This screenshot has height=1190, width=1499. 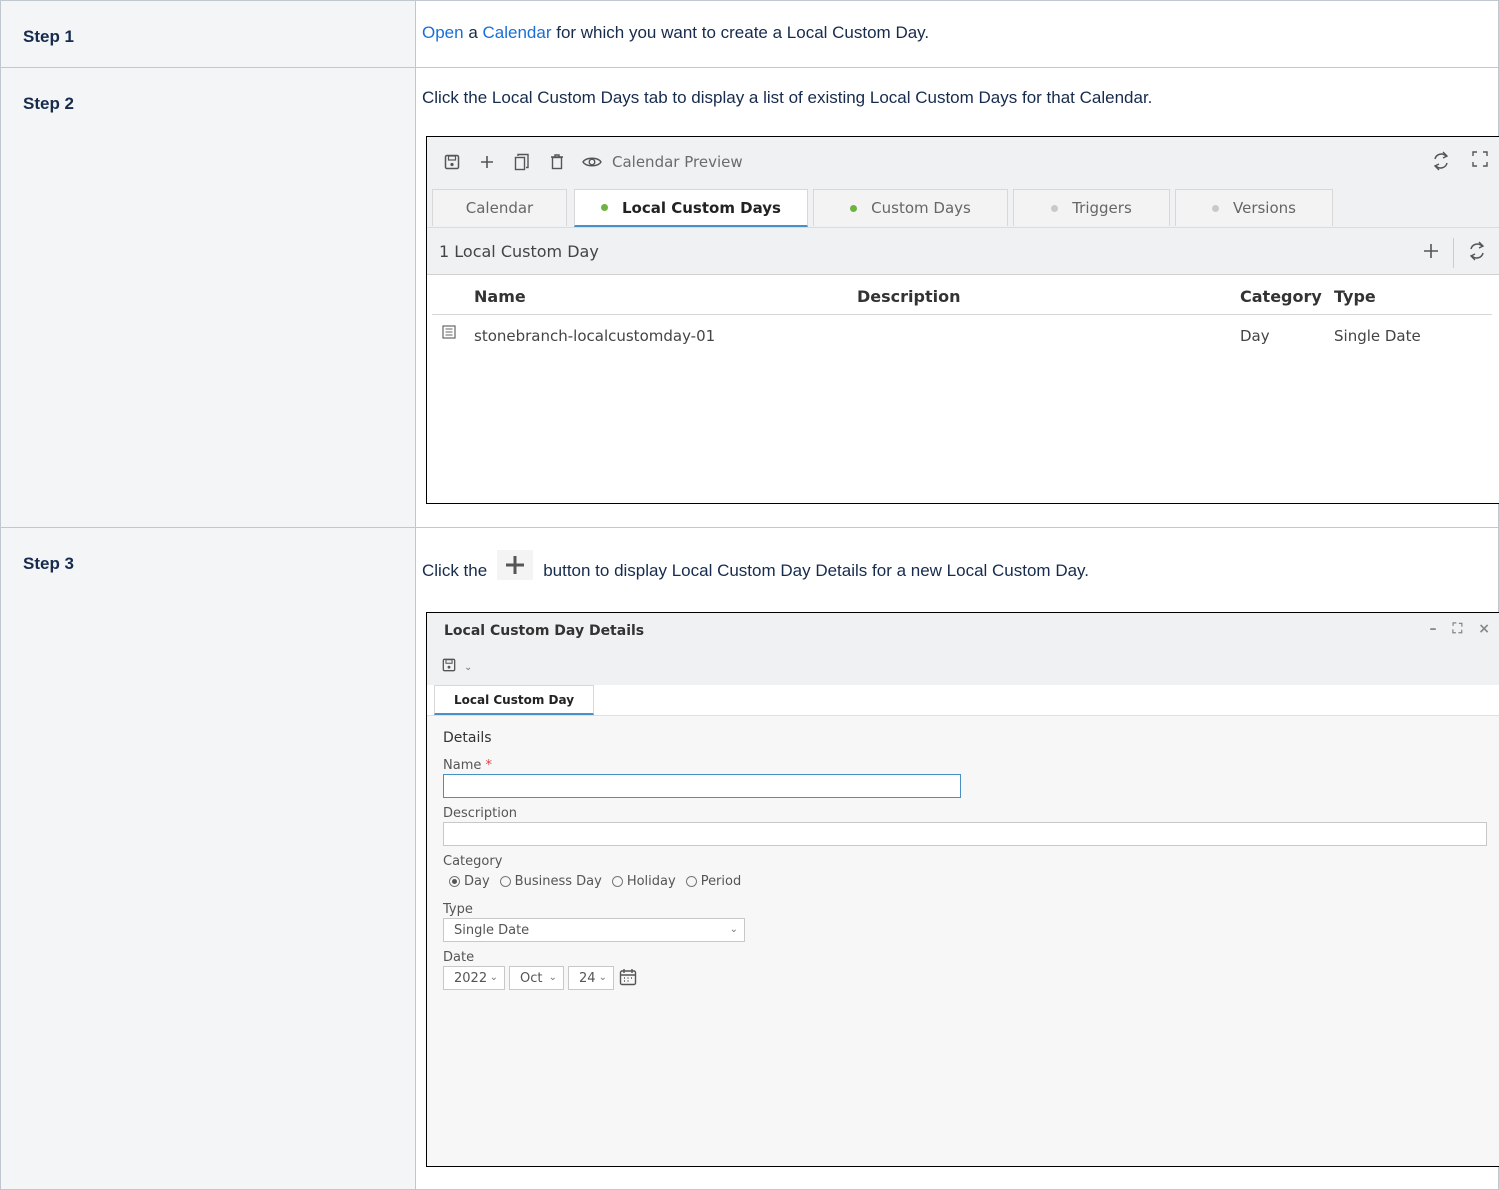 I want to click on month-select: Oct ⌄, so click(x=536, y=978).